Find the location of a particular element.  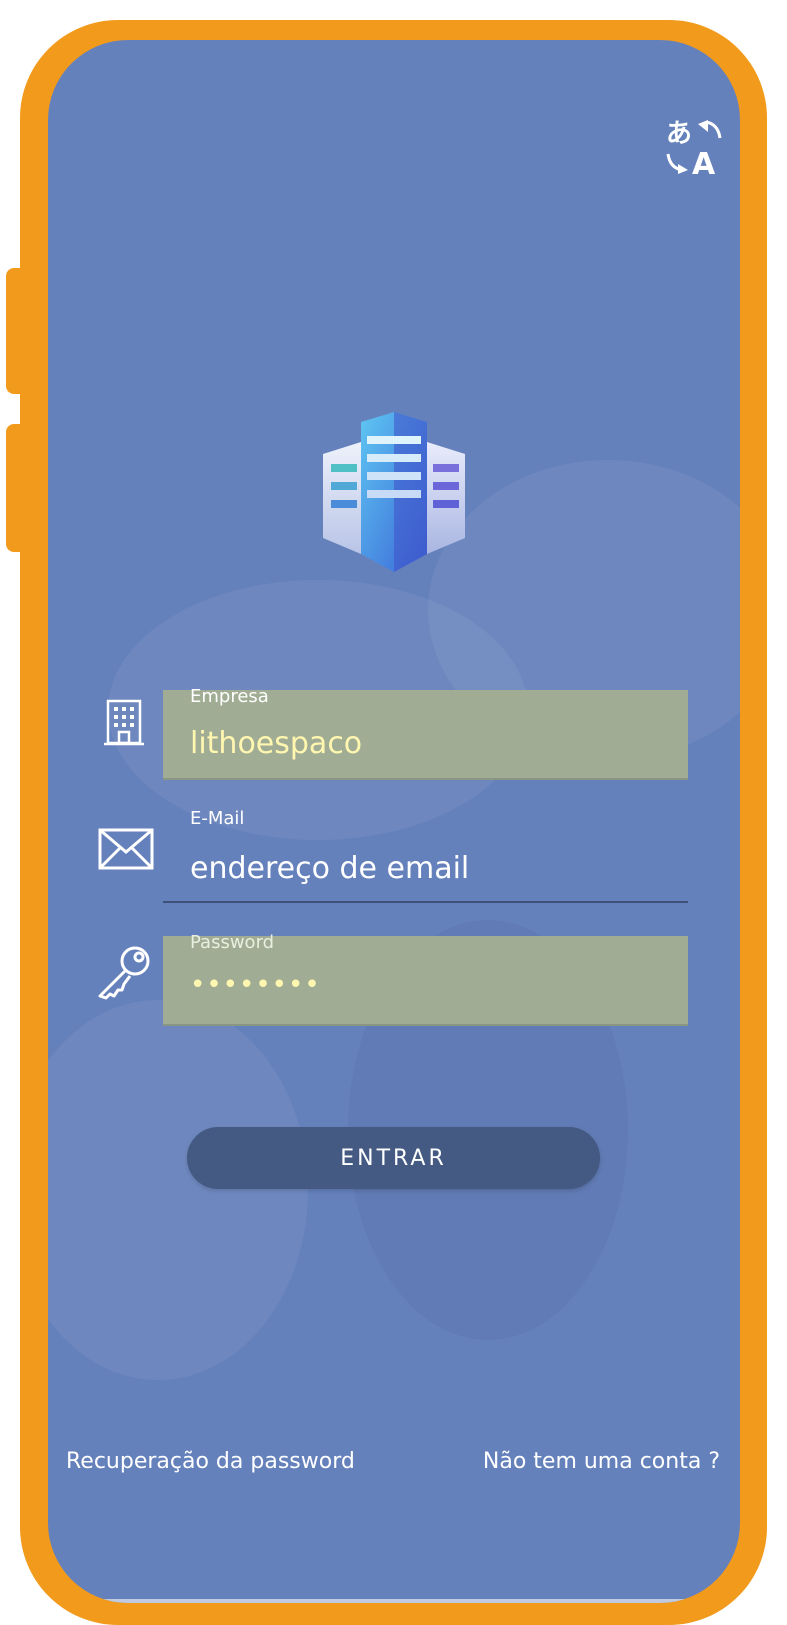

email-field: E-Mail endereço de email is located at coordinates (425, 851).